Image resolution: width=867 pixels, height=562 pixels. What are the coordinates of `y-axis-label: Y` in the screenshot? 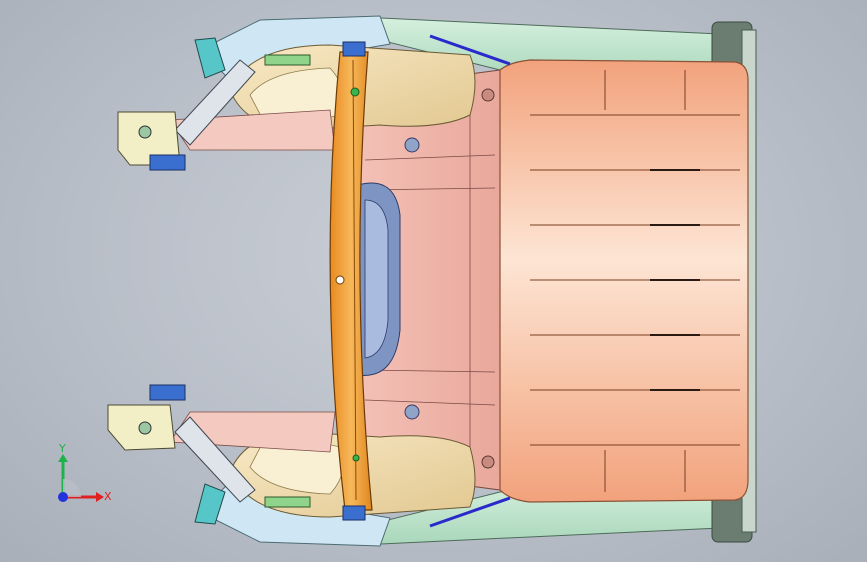 It's located at (62, 448).